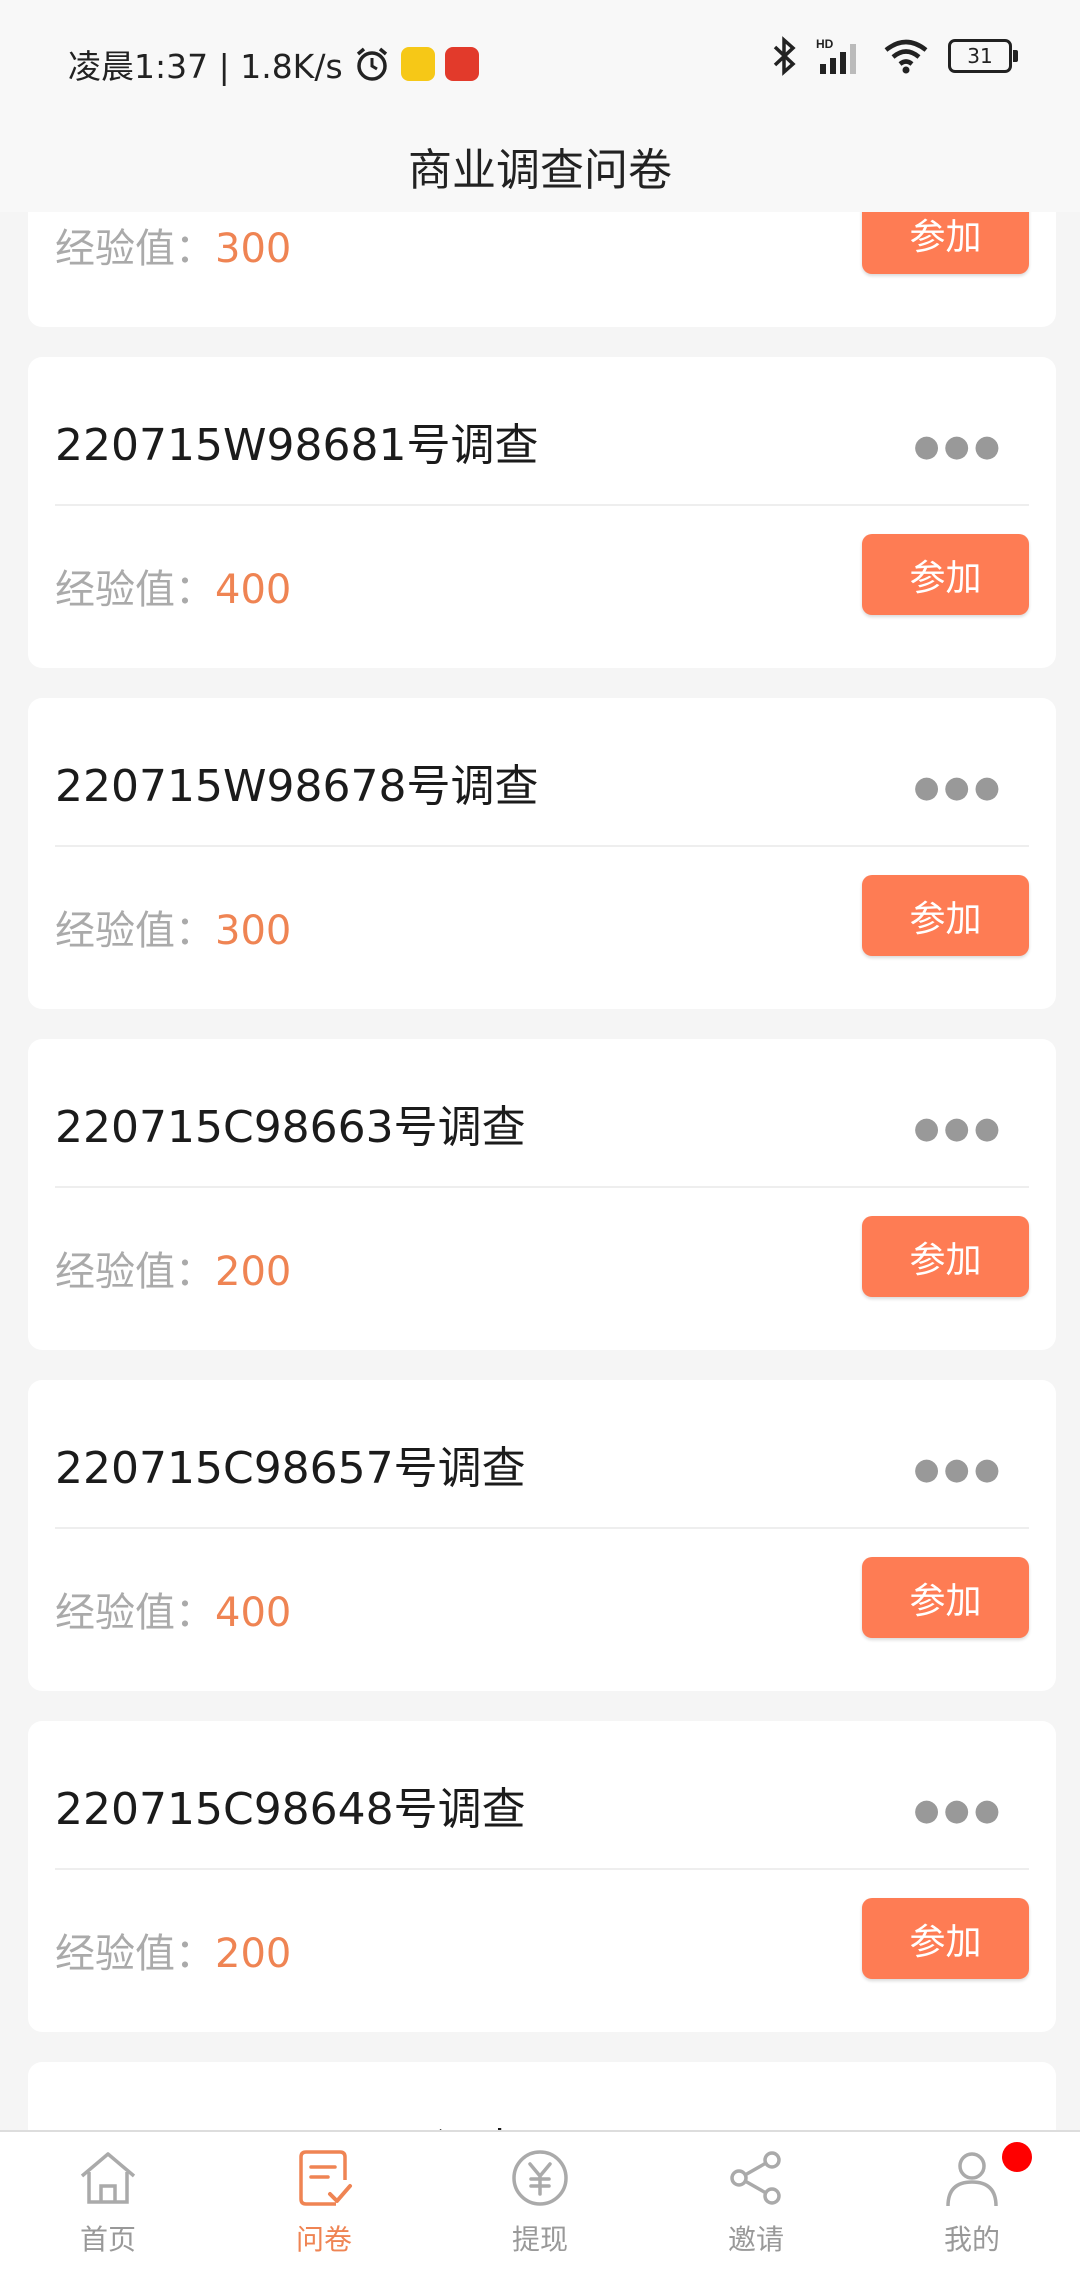 The height and width of the screenshot is (2273, 1080). Describe the element at coordinates (290, 1809) in the screenshot. I see `survey-title: 220715C98648号调查` at that location.